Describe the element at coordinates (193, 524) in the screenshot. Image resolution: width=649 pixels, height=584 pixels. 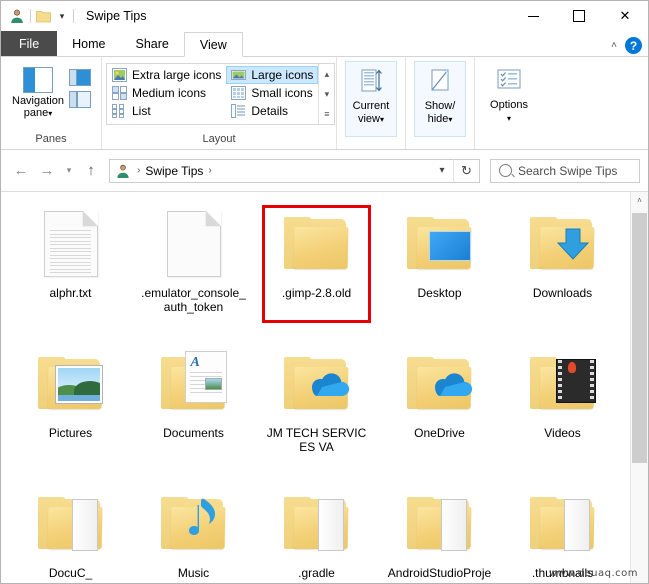
I see `music-folder-icon` at that location.